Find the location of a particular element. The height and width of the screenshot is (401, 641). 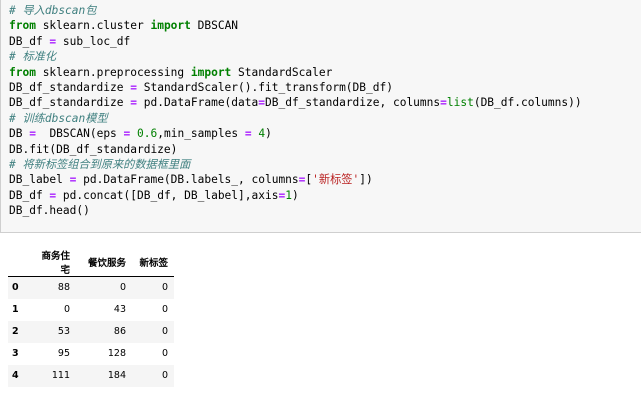

table-row: 1 0 43 0 is located at coordinates (91, 309).